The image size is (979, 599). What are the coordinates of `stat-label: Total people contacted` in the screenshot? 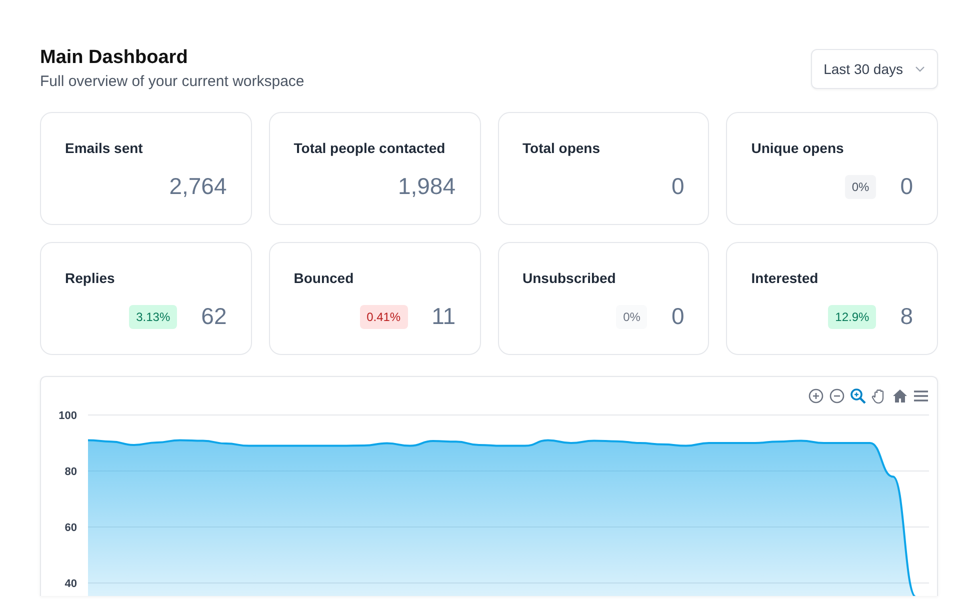 It's located at (370, 148).